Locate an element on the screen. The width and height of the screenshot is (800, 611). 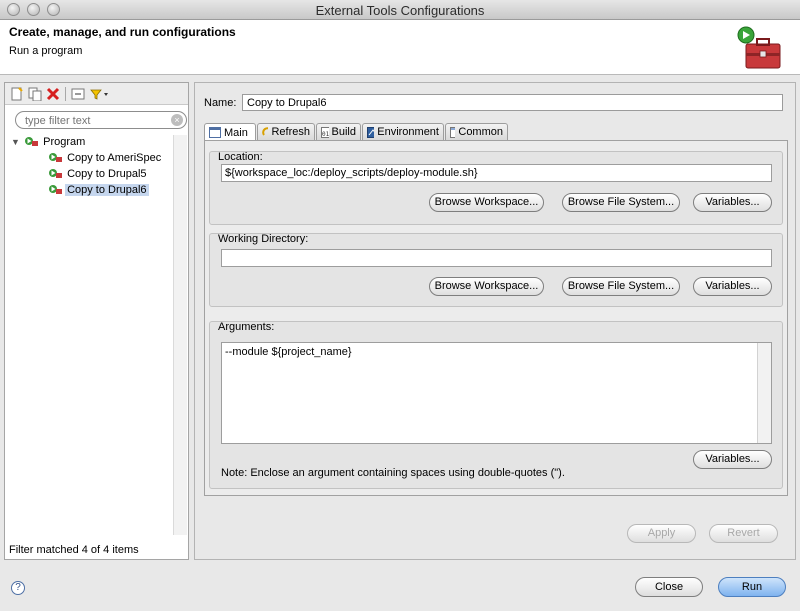
arguments-scrollbar is located at coordinates (764, 393).